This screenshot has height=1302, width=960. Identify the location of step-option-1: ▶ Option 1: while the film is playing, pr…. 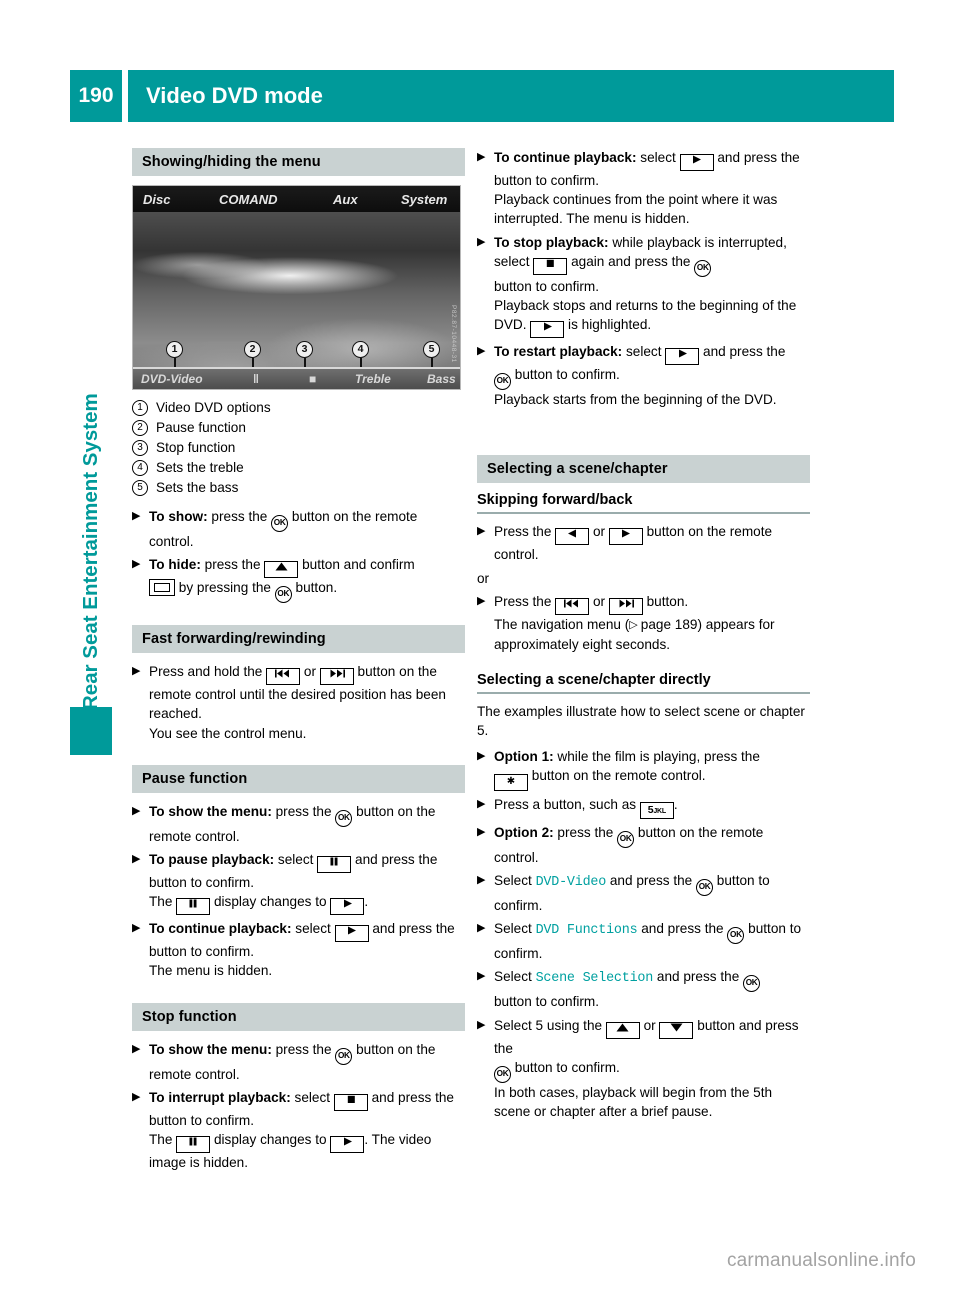
(643, 769).